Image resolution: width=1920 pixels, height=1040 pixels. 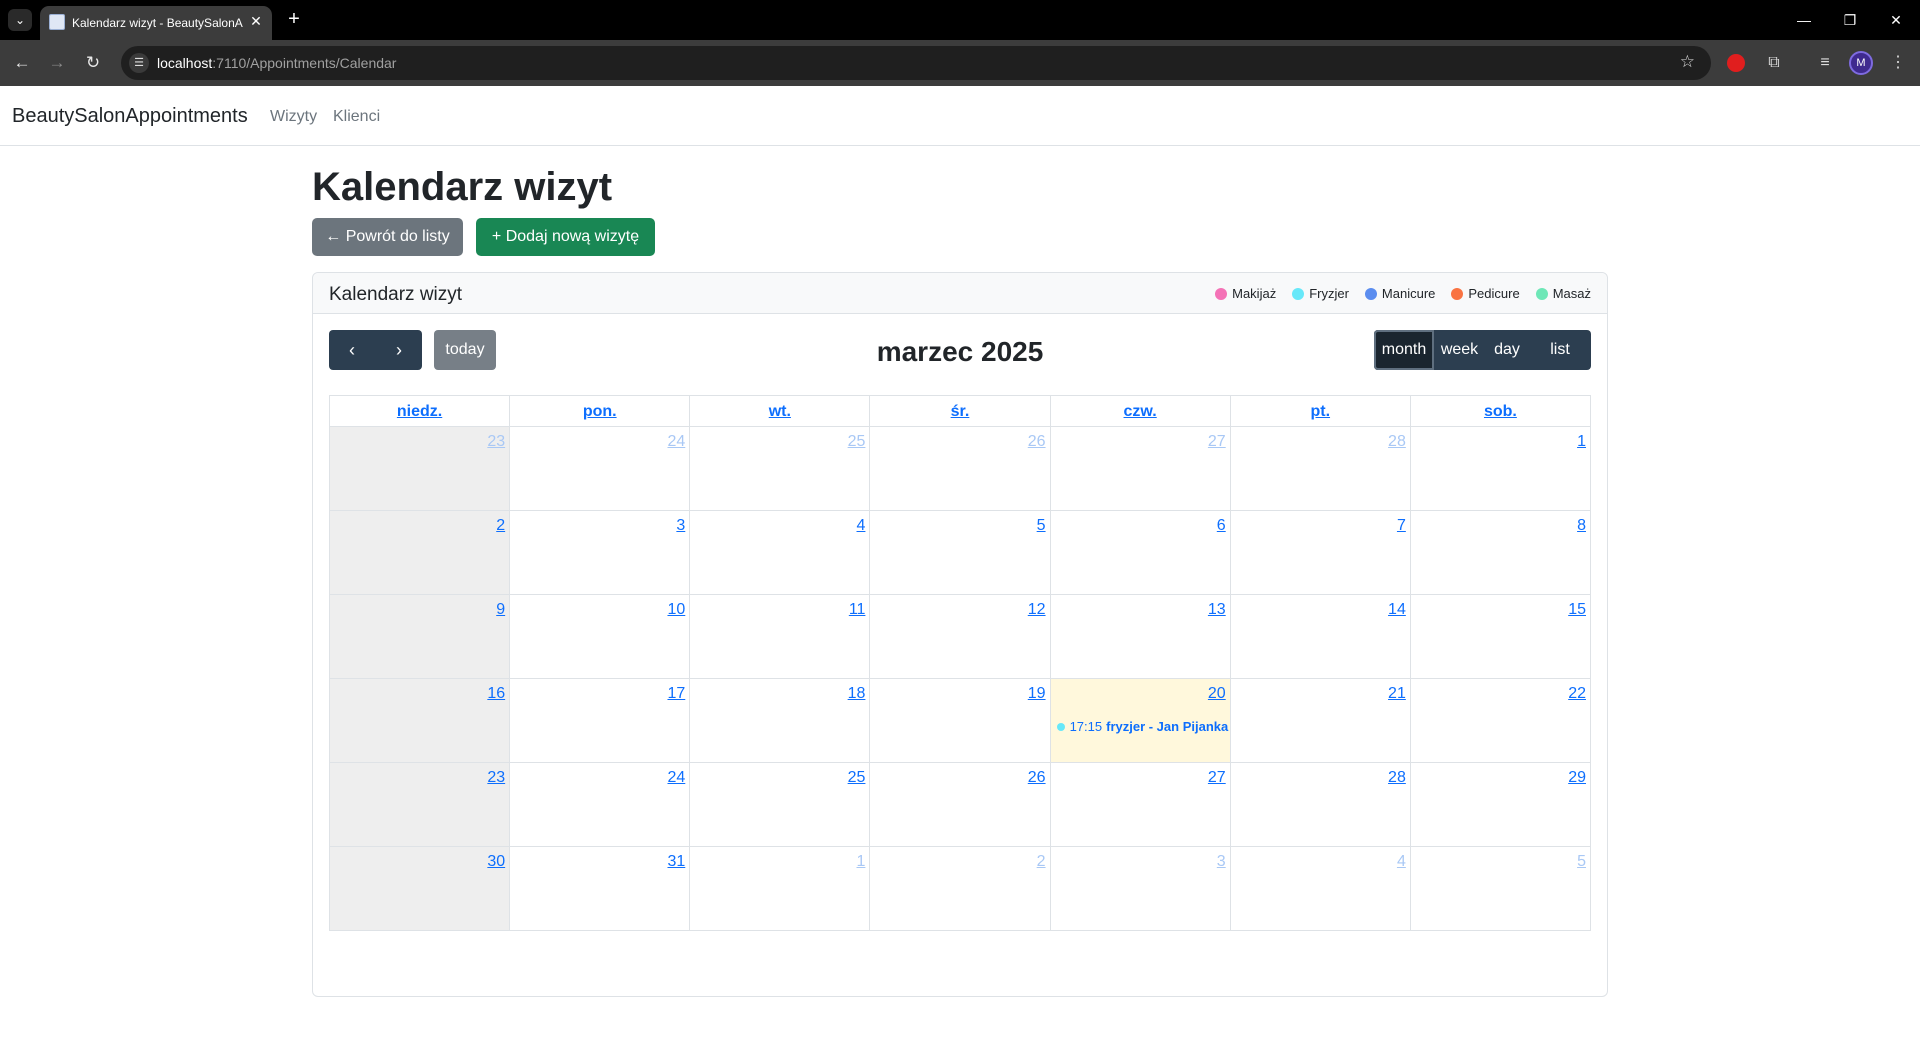 I want to click on day-number-link: 16, so click(x=496, y=694).